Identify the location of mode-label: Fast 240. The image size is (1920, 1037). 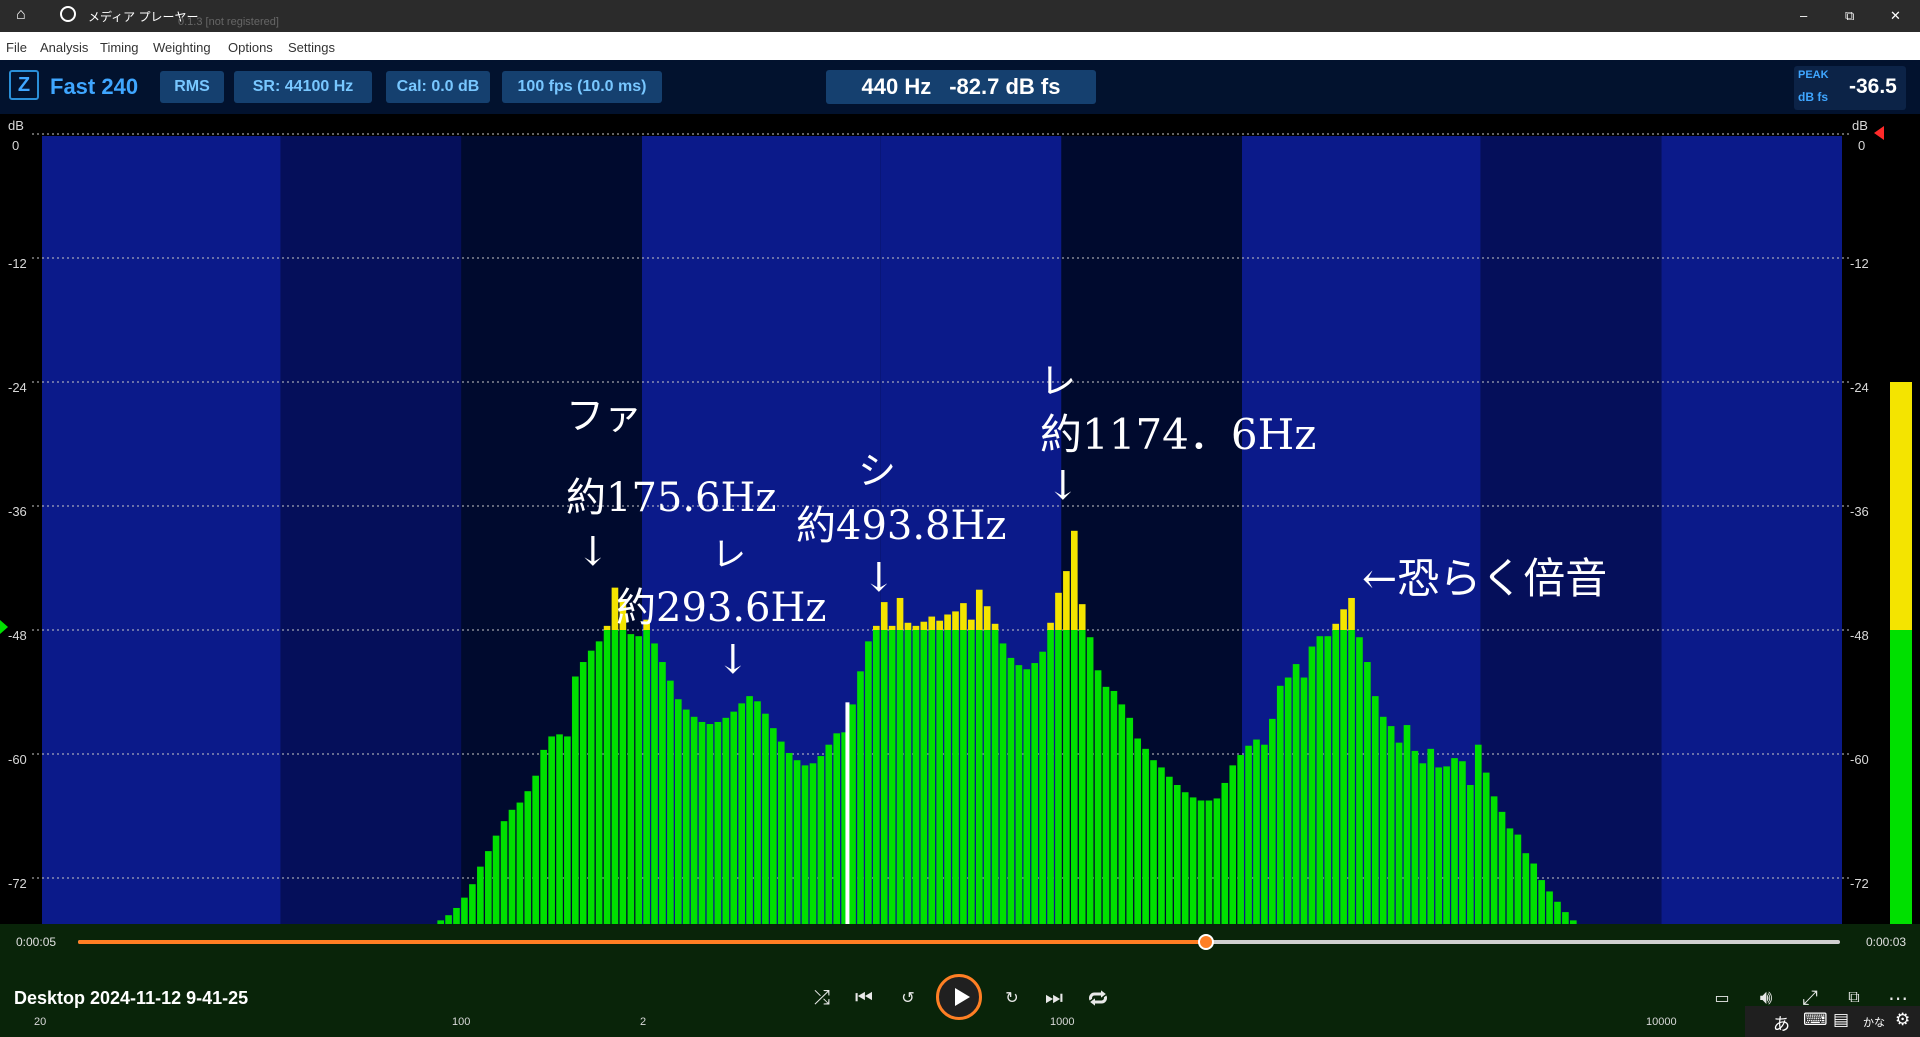
(94, 87).